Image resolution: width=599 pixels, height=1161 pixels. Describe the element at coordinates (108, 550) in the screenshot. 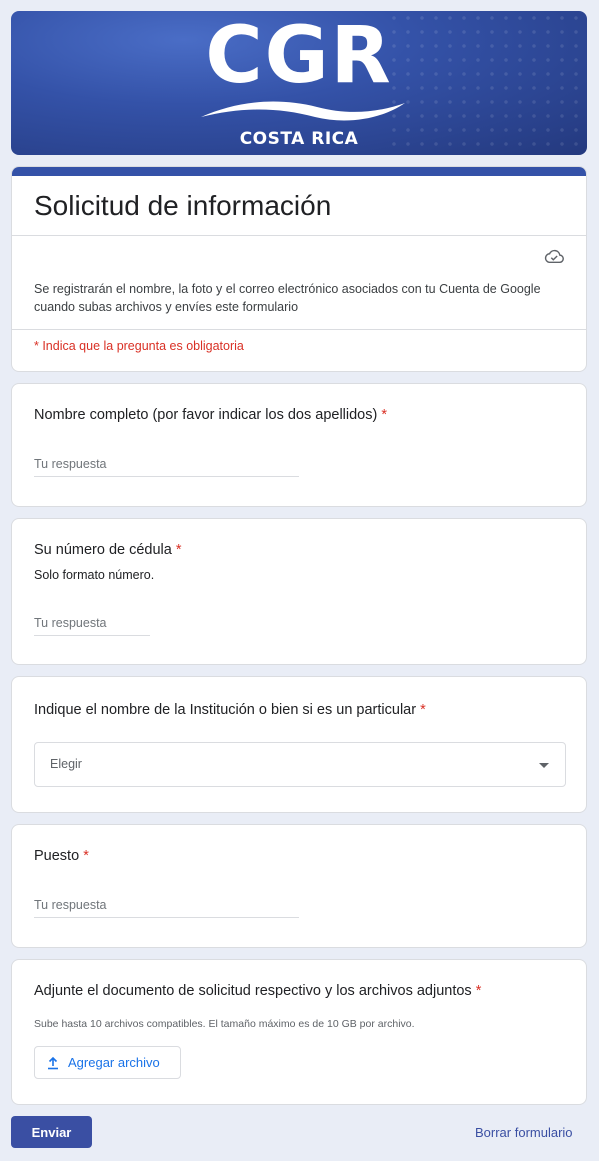

I see `question-title: Su número de cédula *` at that location.